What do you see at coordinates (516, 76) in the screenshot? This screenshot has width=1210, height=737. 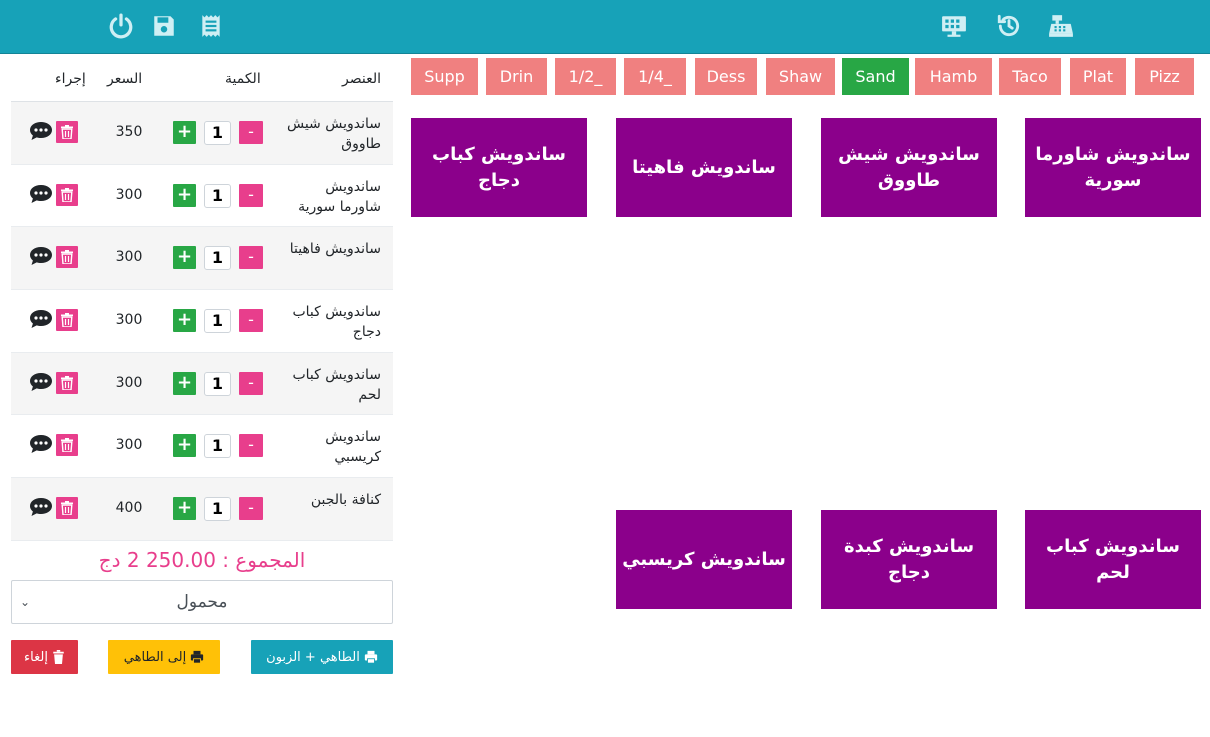 I see `category-tab: Drin` at bounding box center [516, 76].